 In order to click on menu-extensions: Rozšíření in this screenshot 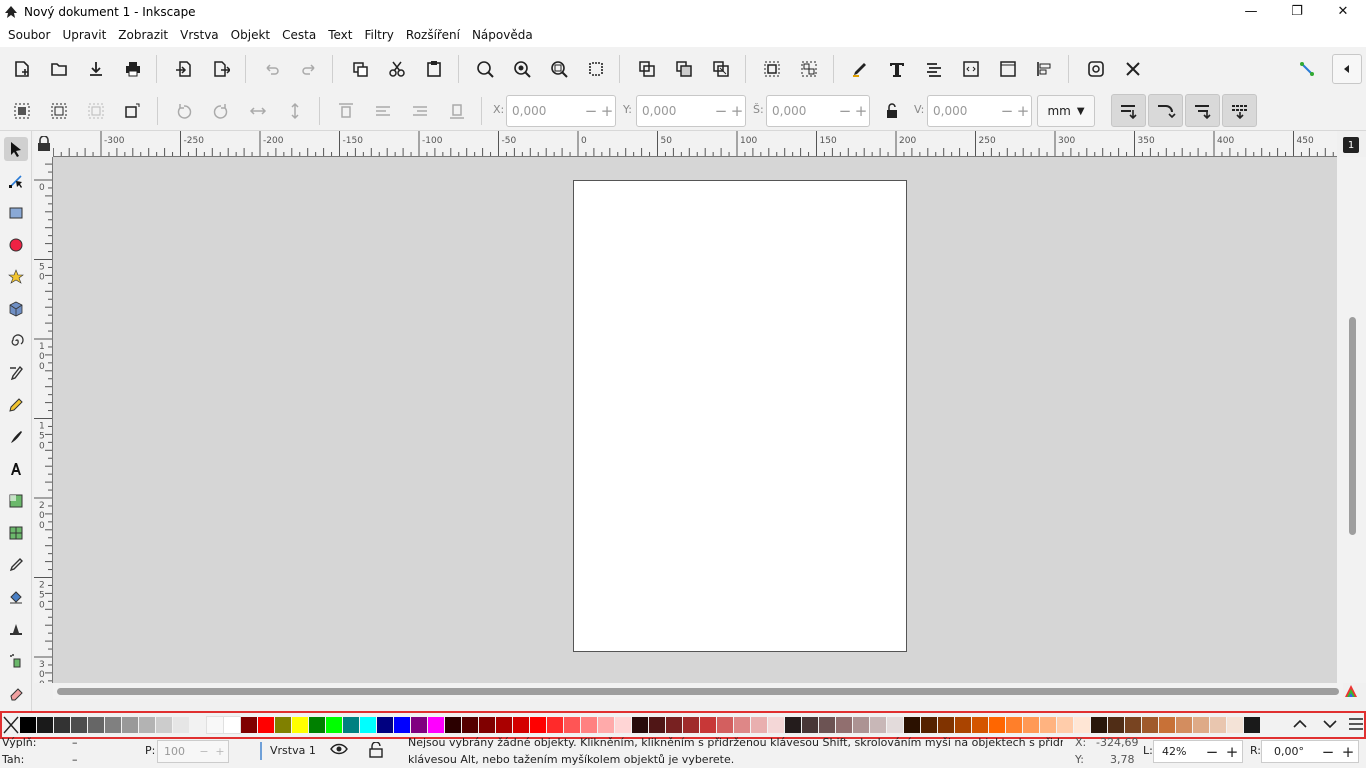, I will do `click(433, 35)`.